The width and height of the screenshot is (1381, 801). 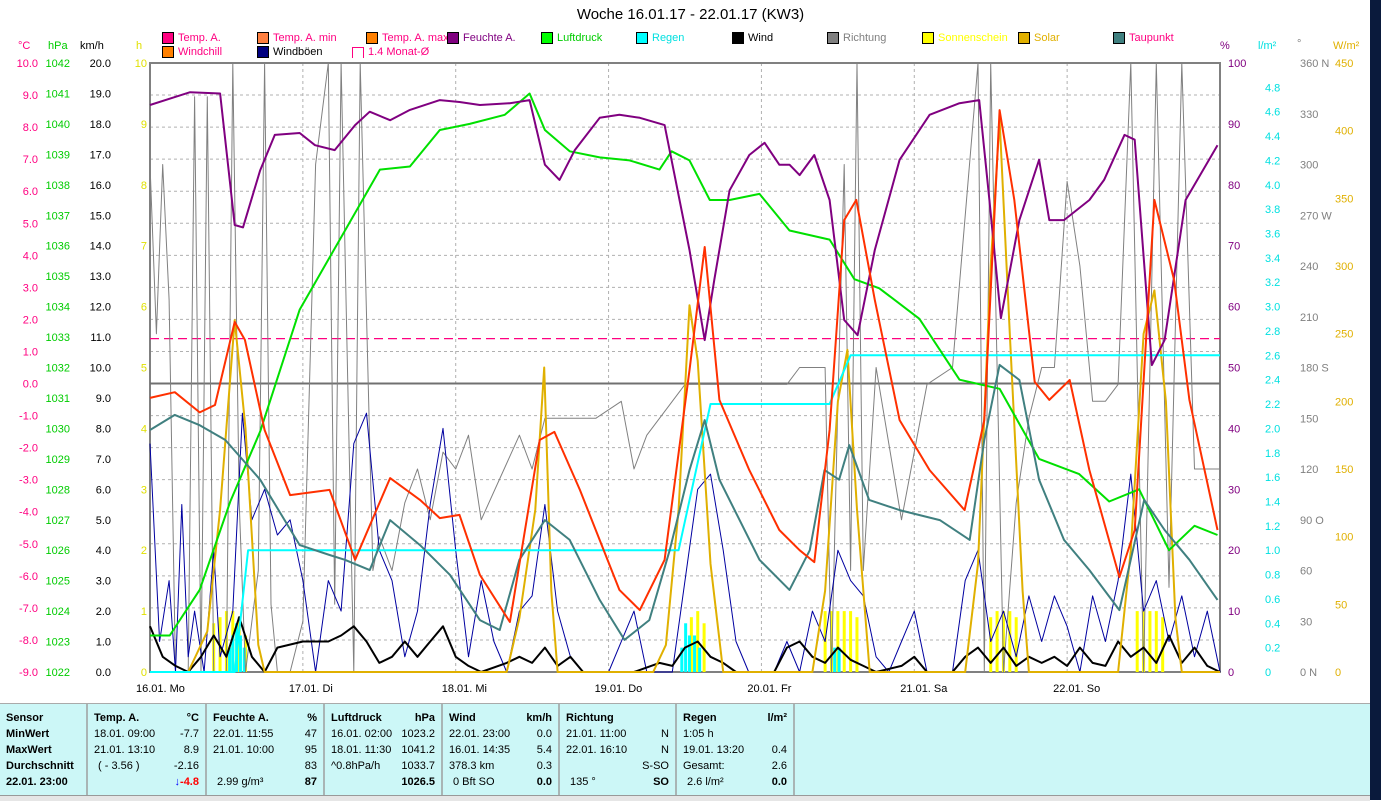 What do you see at coordinates (28, 545) in the screenshot?
I see `axis-temp-tick: -5.0` at bounding box center [28, 545].